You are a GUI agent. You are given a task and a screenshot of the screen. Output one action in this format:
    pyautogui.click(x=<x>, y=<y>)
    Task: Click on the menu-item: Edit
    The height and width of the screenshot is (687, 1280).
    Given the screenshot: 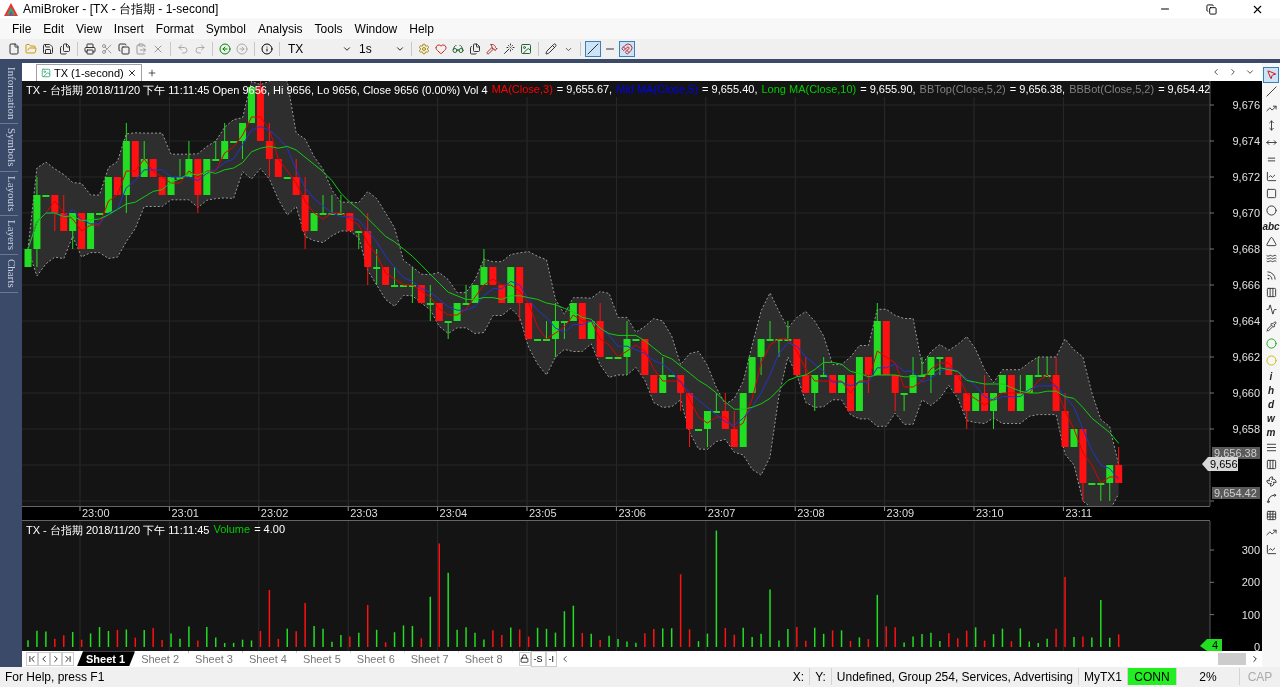 What is the action you would take?
    pyautogui.click(x=54, y=28)
    